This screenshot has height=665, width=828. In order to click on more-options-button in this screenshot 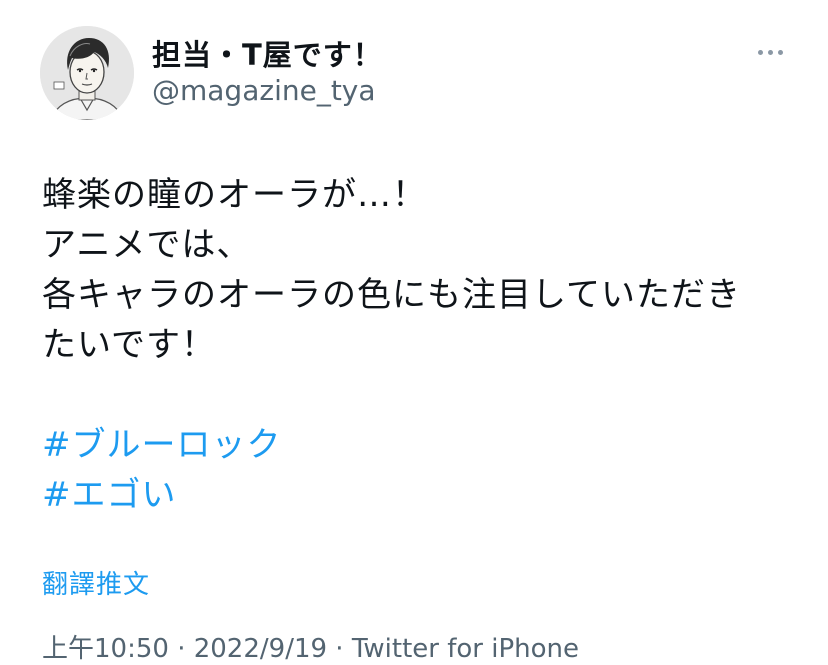, I will do `click(770, 52)`.